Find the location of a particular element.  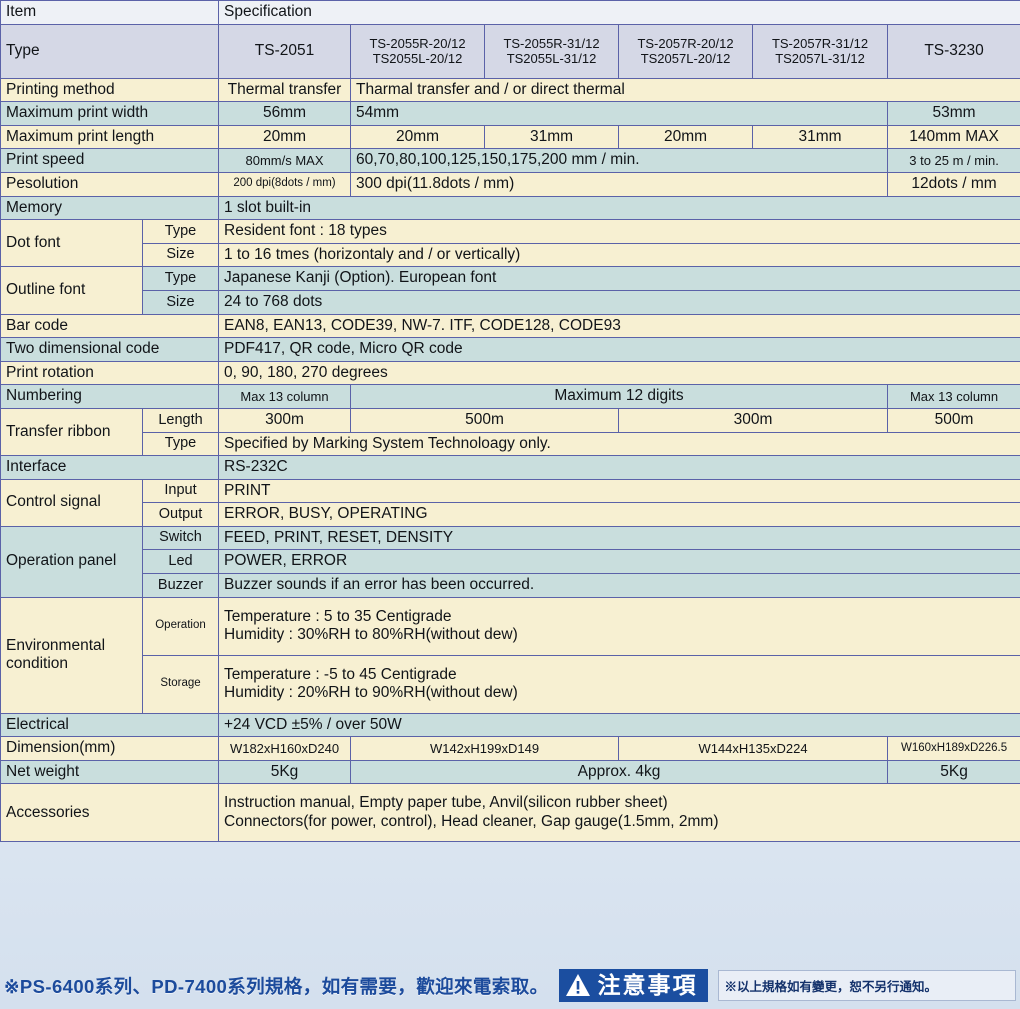

row-label-accessories: Accessories is located at coordinates (109, 813).